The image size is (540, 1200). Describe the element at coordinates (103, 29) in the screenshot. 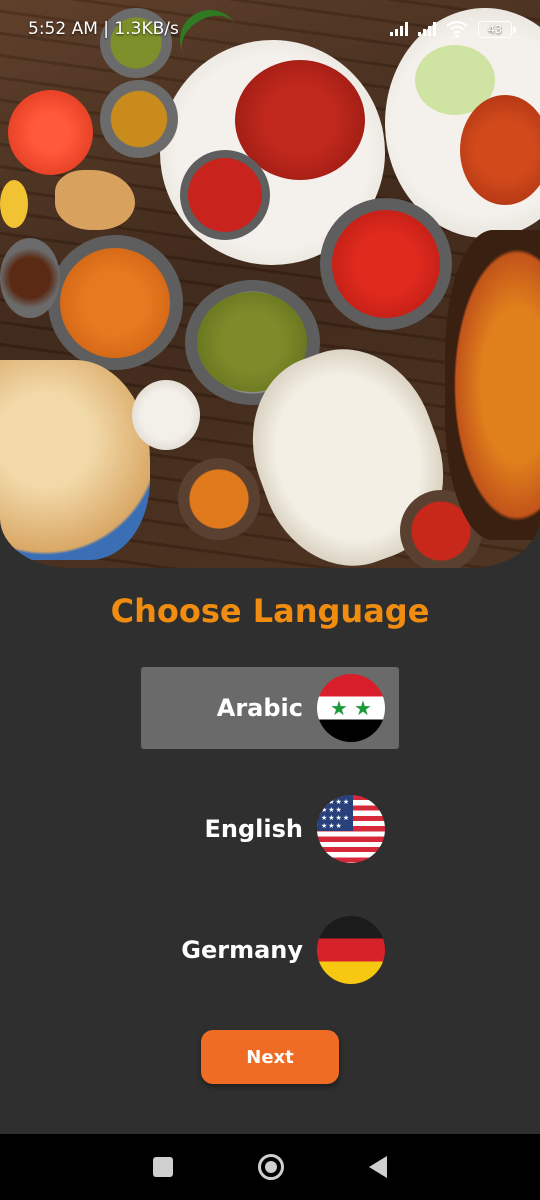

I see `status-time-speed: 5:52 AM | 1.3KB/s` at that location.